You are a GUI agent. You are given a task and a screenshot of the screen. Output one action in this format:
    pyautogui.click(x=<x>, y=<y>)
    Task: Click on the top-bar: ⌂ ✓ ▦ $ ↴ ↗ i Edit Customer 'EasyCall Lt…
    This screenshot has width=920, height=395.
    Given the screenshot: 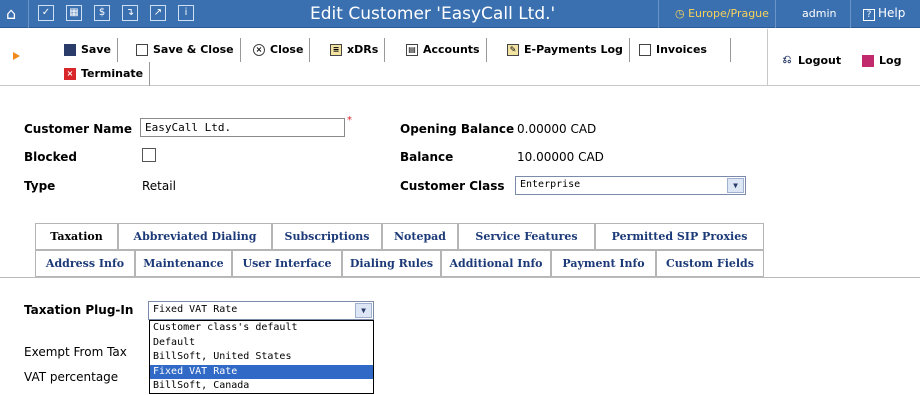 What is the action you would take?
    pyautogui.click(x=460, y=14)
    